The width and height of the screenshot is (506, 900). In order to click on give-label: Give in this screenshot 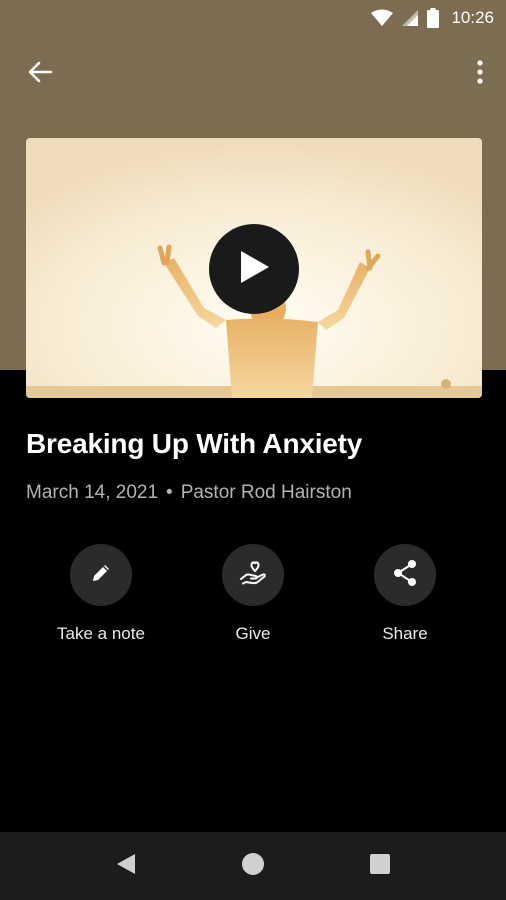, I will do `click(253, 633)`.